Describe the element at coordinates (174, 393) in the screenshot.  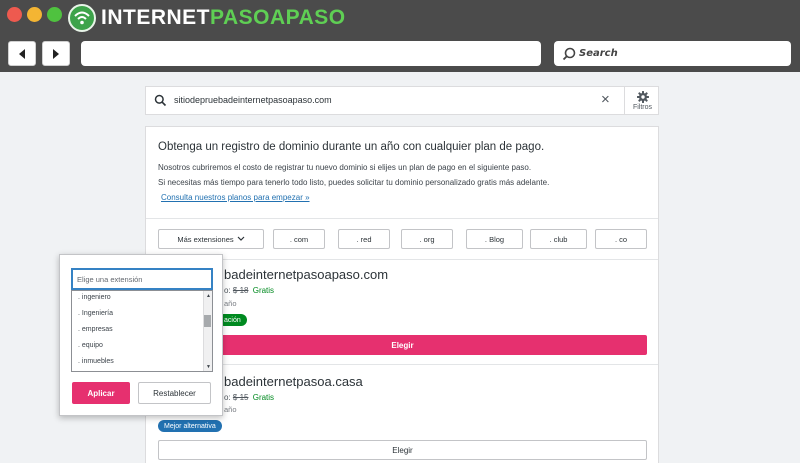
I see `reset-button: Restablecer` at that location.